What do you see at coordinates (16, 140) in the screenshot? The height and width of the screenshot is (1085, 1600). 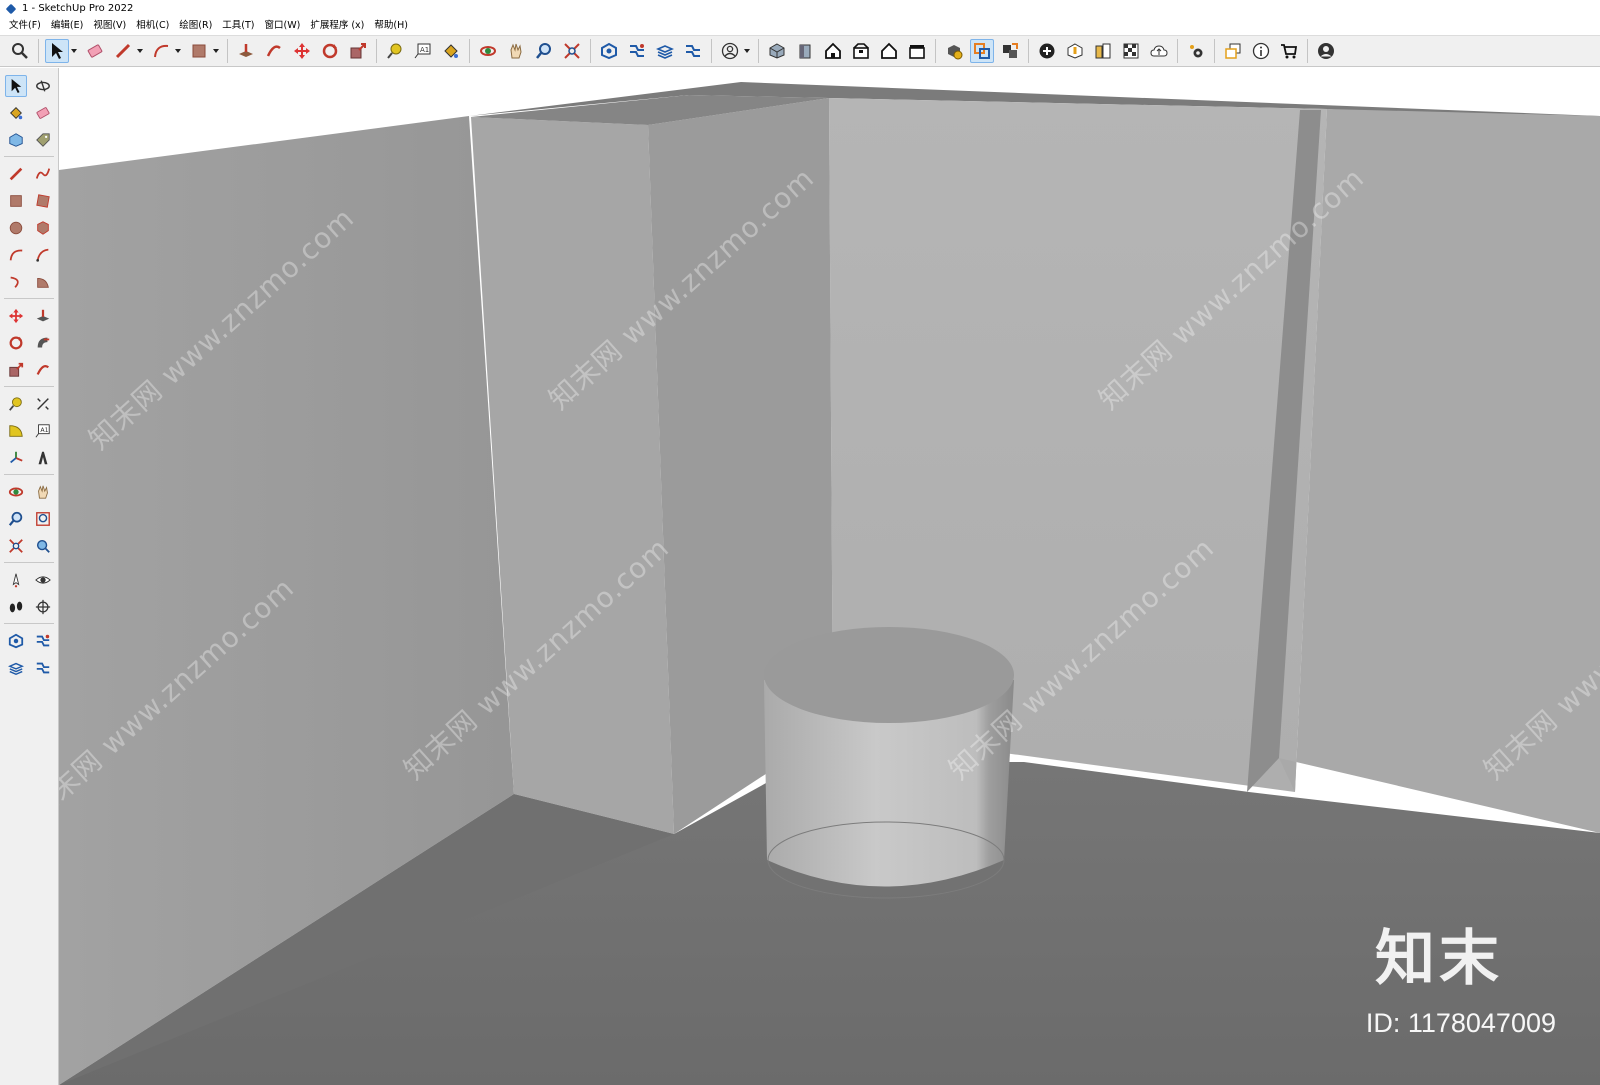 I see `component-icon` at bounding box center [16, 140].